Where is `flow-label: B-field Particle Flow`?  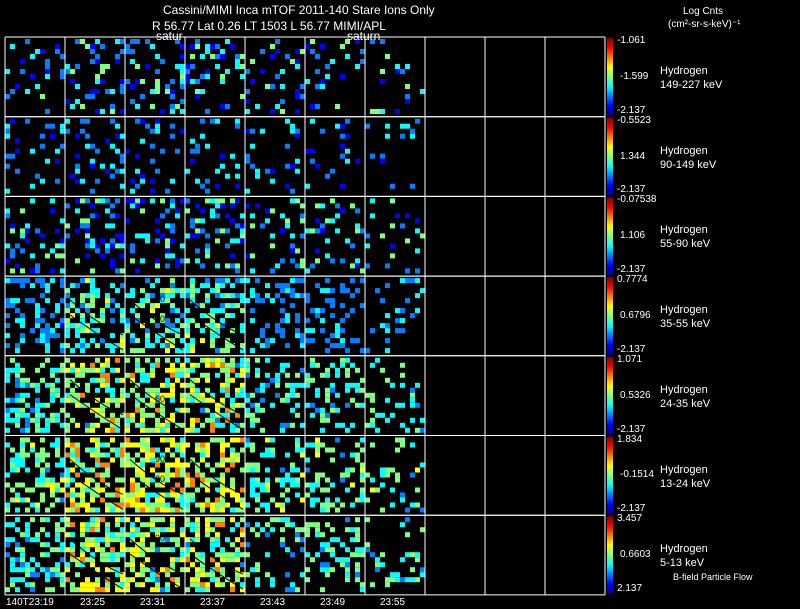 flow-label: B-field Particle Flow is located at coordinates (713, 577).